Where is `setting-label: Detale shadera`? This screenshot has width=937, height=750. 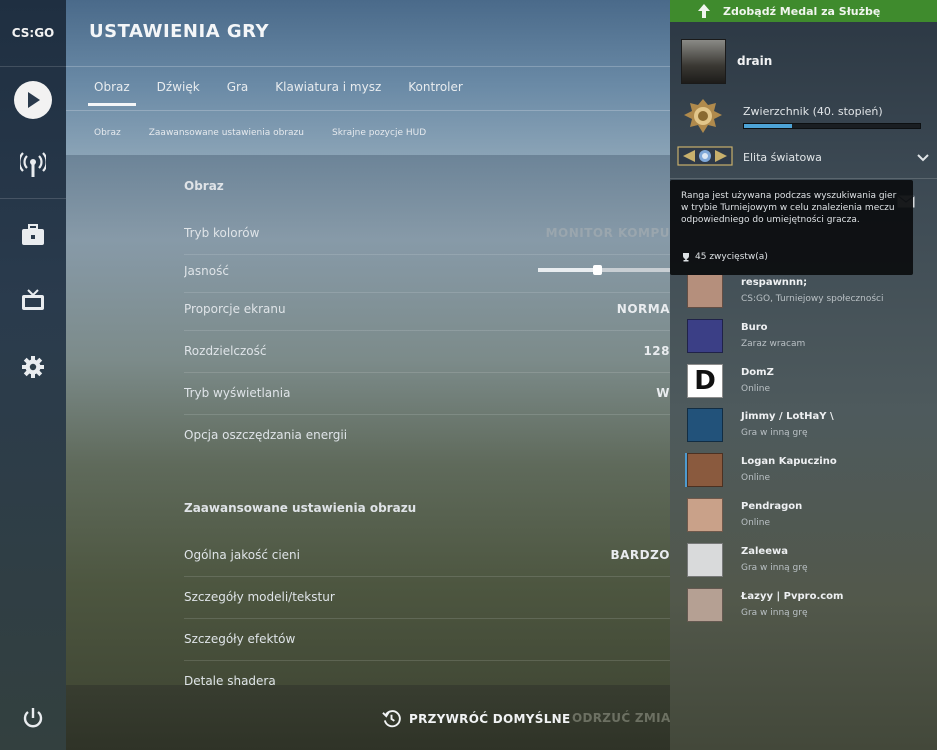
setting-label: Detale shadera is located at coordinates (230, 679).